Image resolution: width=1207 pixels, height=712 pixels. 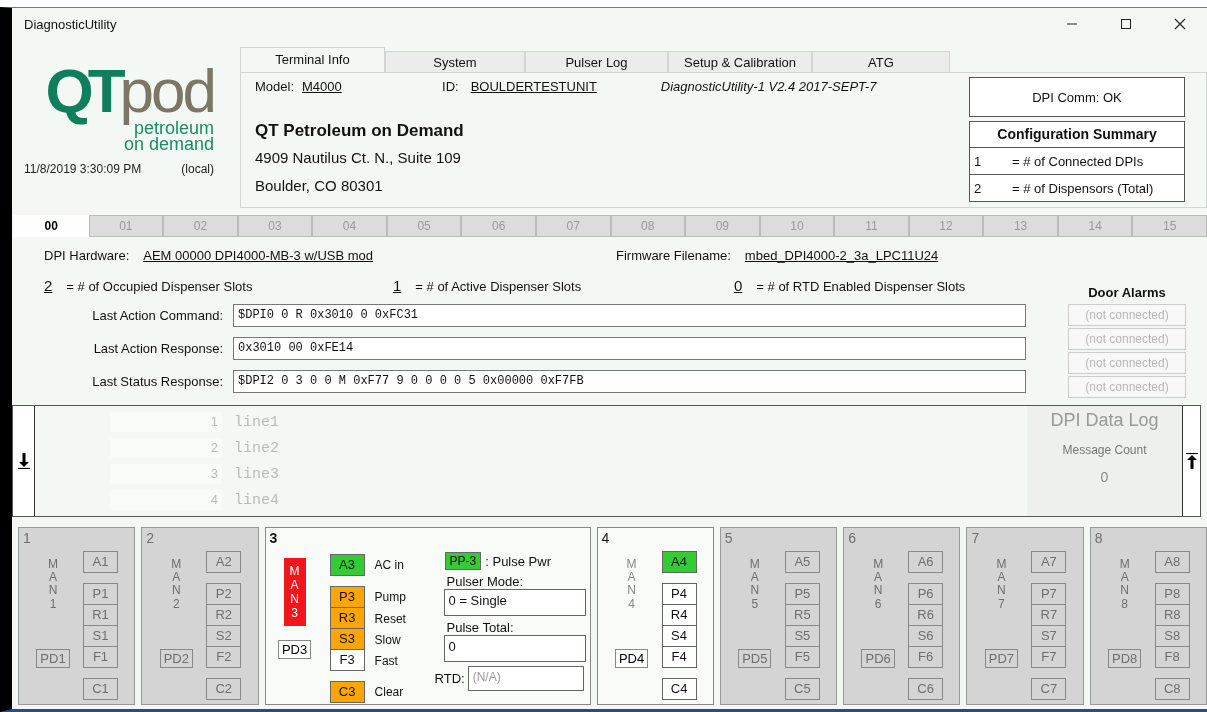 What do you see at coordinates (514, 648) in the screenshot?
I see `pulse-total-field: 0` at bounding box center [514, 648].